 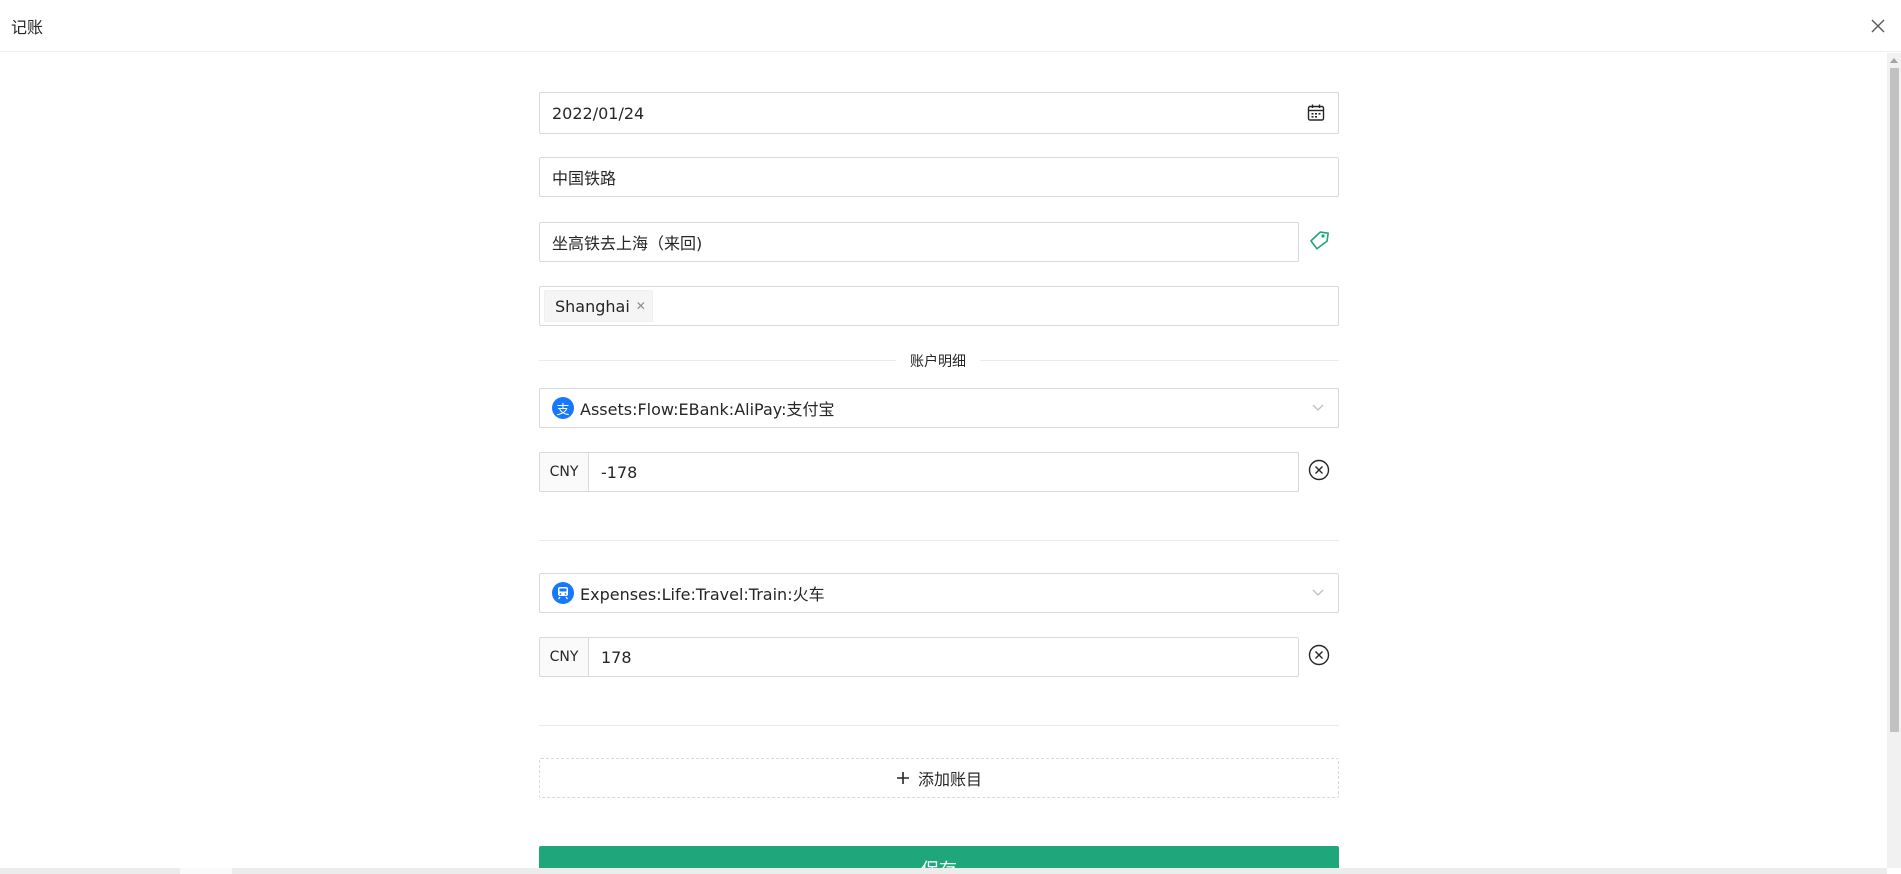 What do you see at coordinates (27, 27) in the screenshot?
I see `modal-title: 记账` at bounding box center [27, 27].